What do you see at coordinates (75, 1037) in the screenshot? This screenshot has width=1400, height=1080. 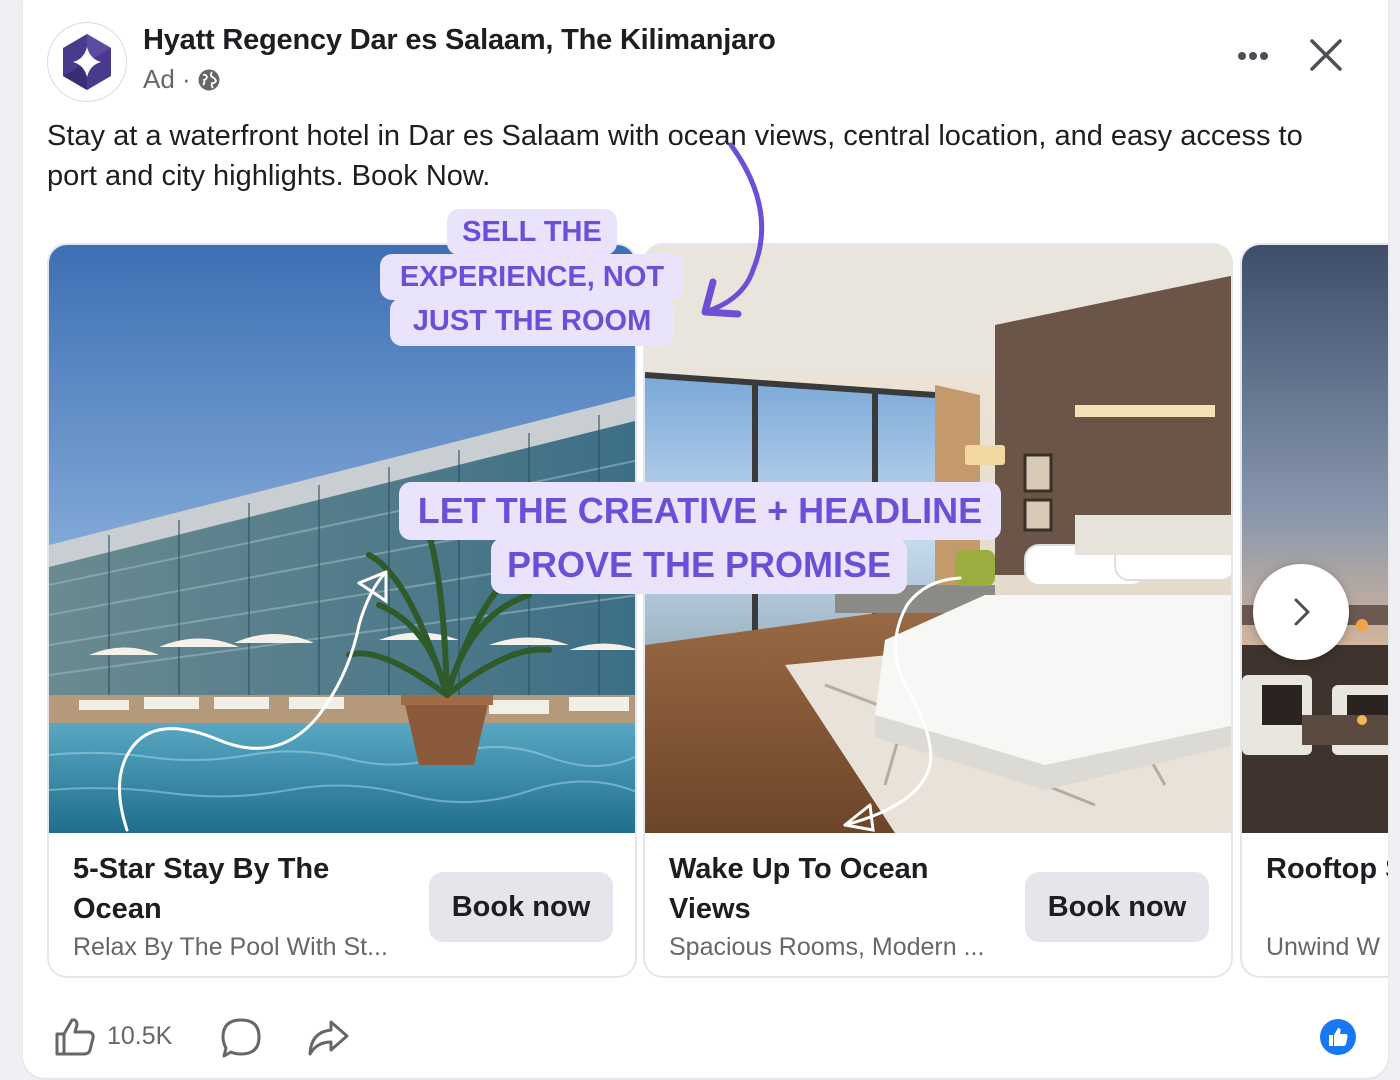 I see `like-icon` at bounding box center [75, 1037].